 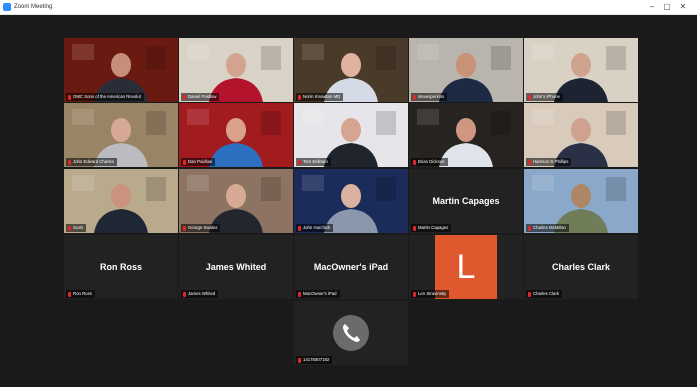 I want to click on participant-name: George Swales, so click(x=203, y=227).